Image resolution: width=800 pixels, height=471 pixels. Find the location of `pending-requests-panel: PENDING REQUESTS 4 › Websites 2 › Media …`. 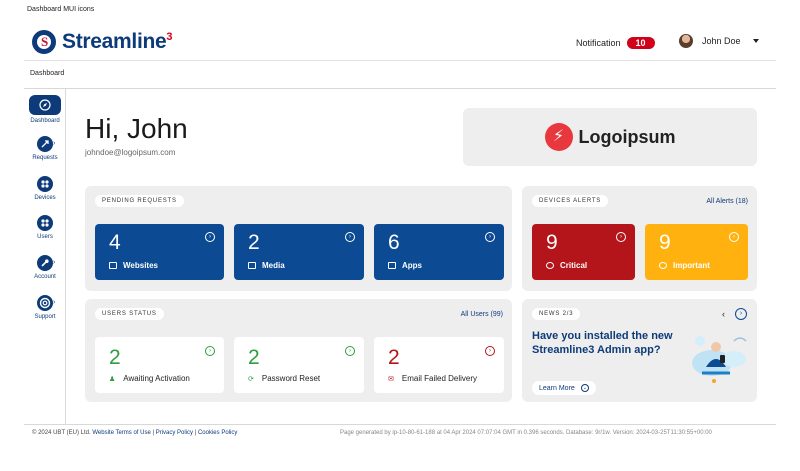

pending-requests-panel: PENDING REQUESTS 4 › Websites 2 › Media … is located at coordinates (298, 238).